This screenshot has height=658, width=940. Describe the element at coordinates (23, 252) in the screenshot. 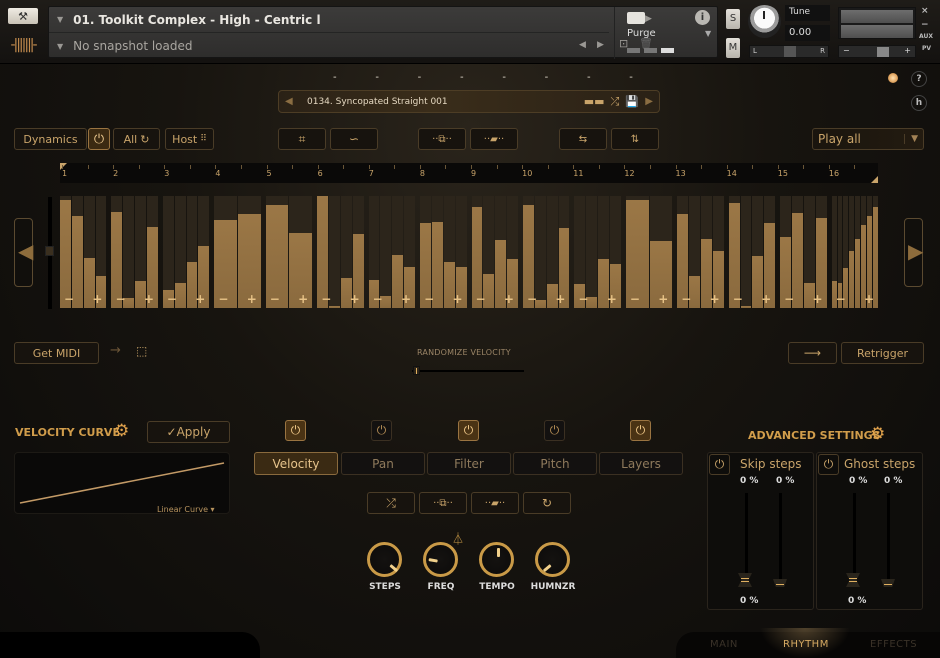

I see `prev-page-button: ◀` at that location.